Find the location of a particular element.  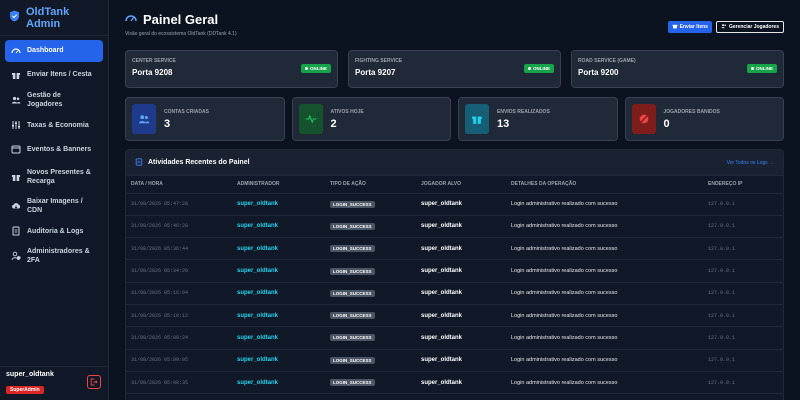

manage-players-button: Gerenciar Jogadores is located at coordinates (749, 27).